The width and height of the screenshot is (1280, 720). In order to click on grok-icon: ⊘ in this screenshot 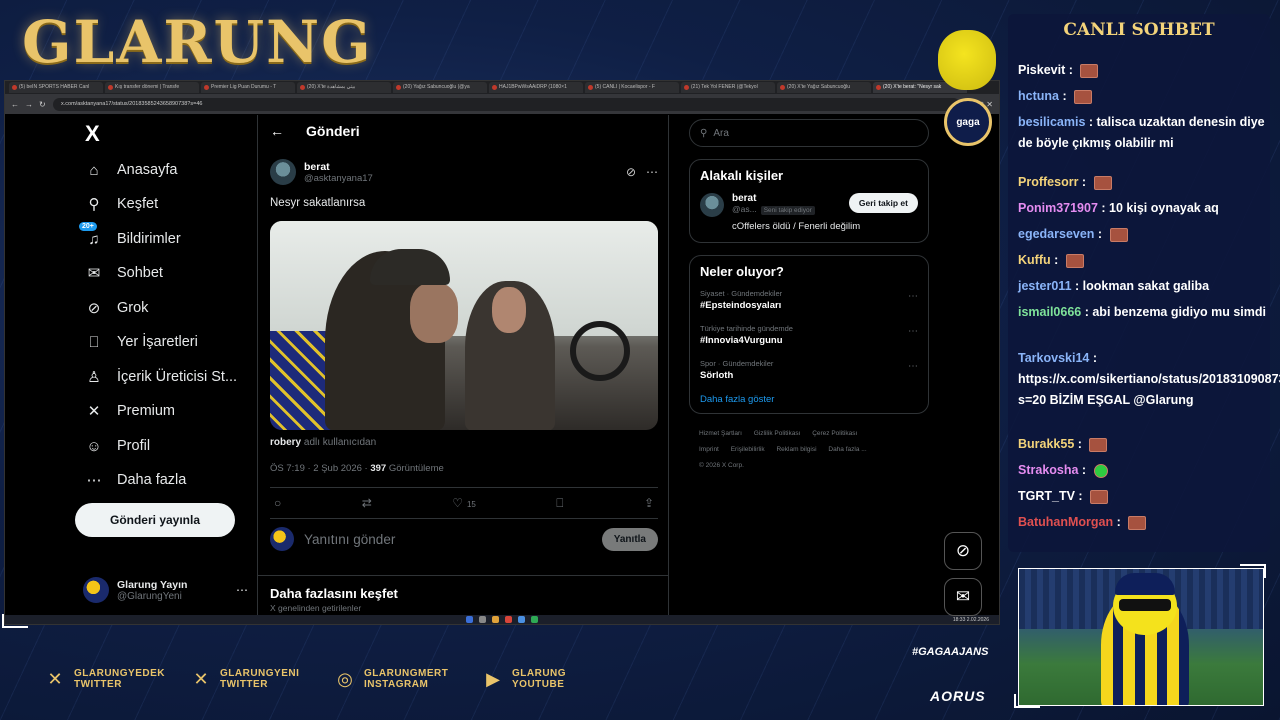, I will do `click(631, 172)`.